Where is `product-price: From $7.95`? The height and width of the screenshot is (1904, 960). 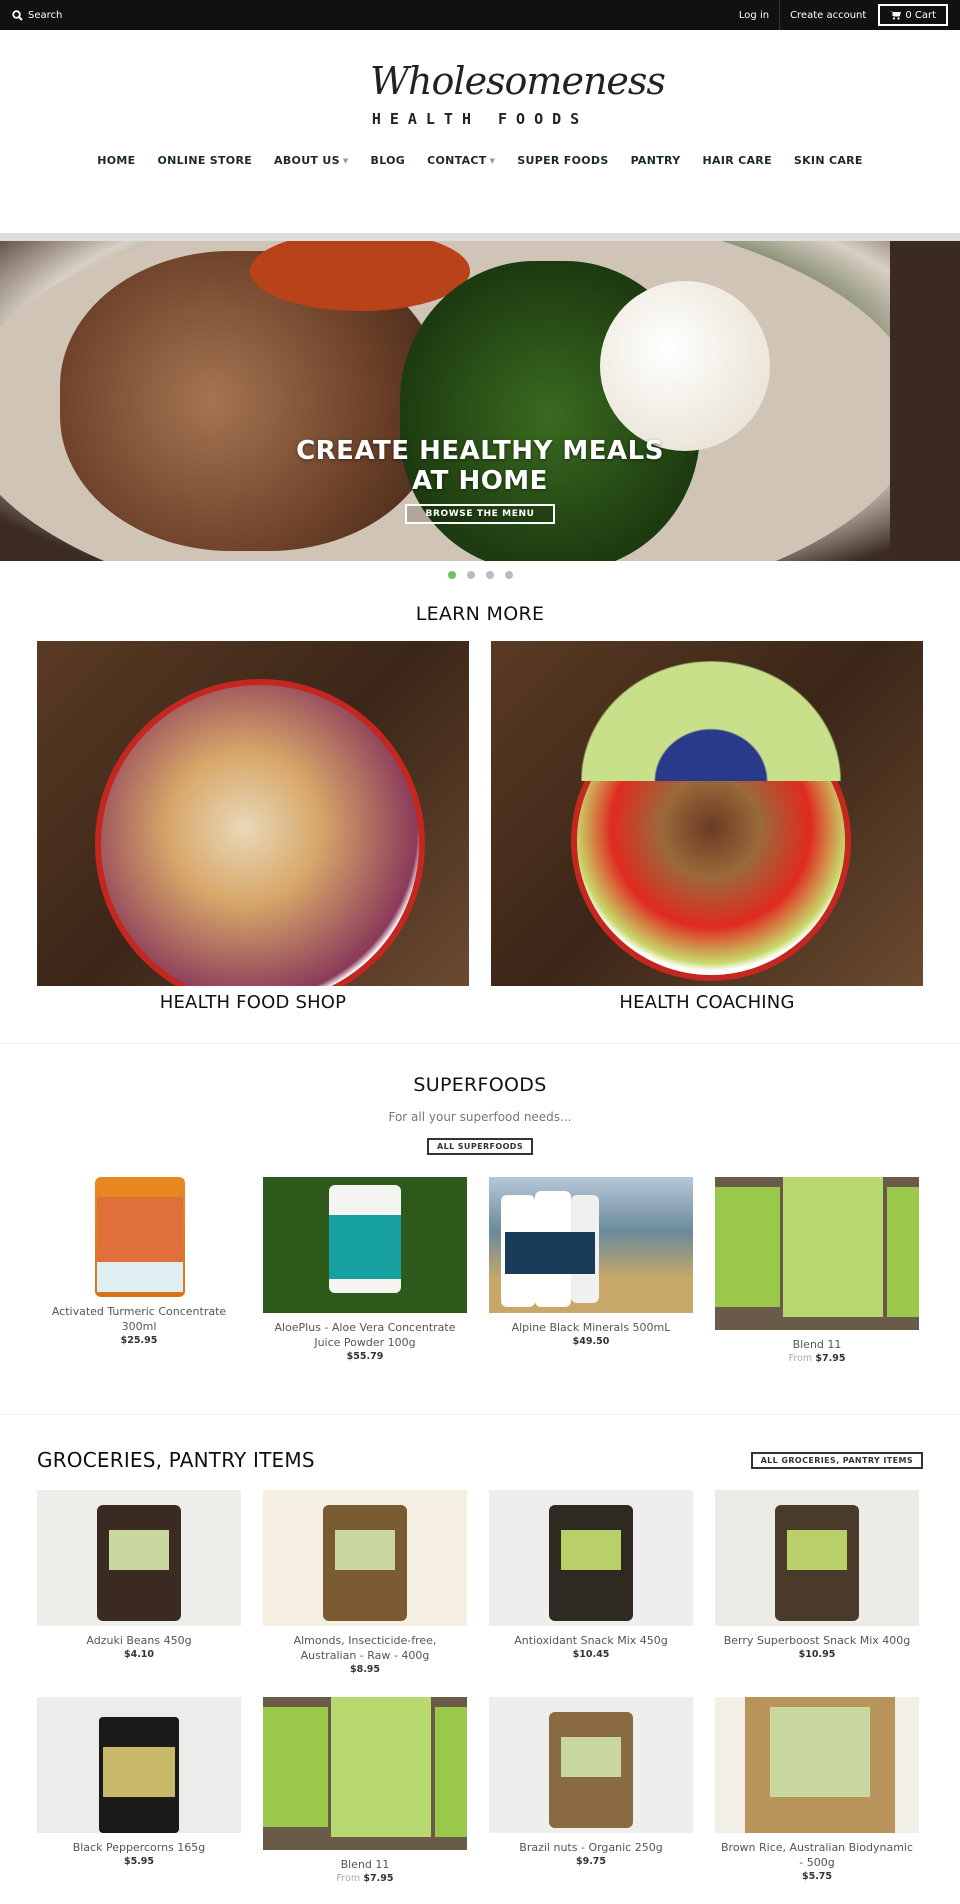 product-price: From $7.95 is located at coordinates (817, 1358).